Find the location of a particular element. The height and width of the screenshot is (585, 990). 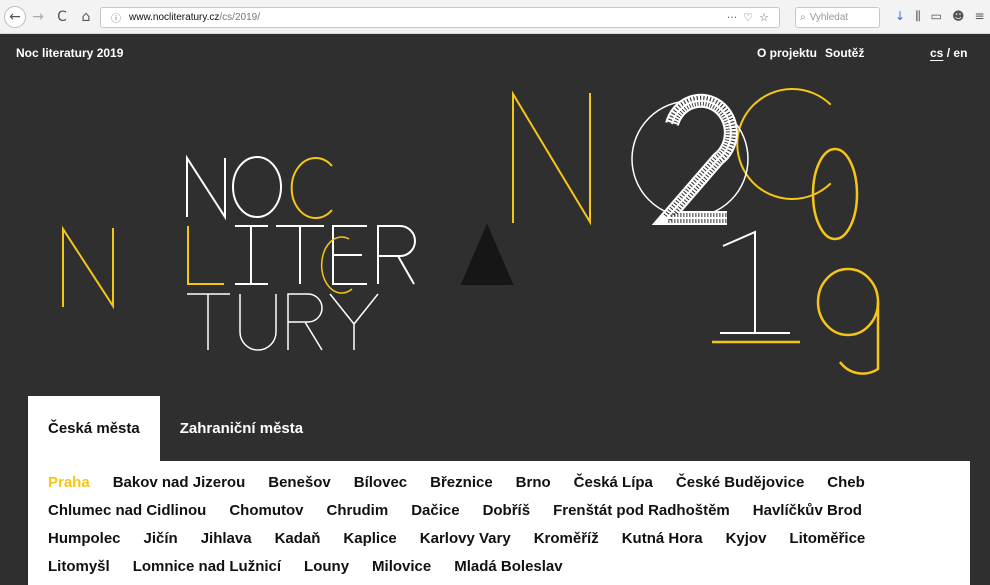

city-link: Kaplice is located at coordinates (369, 538).